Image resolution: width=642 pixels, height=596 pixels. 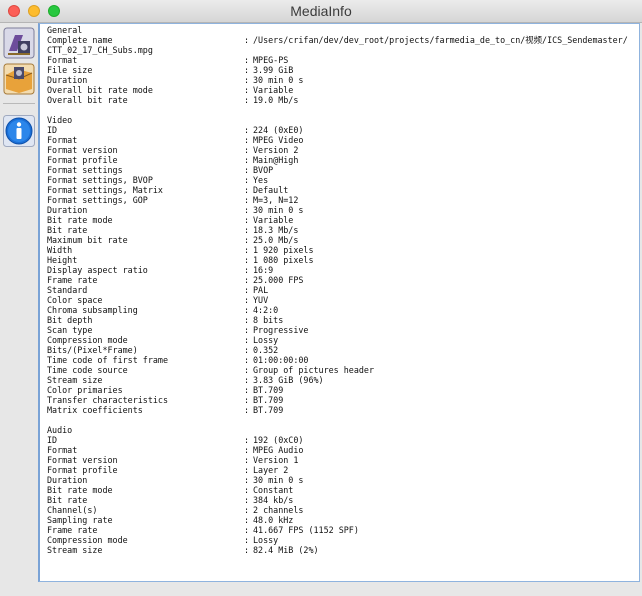 What do you see at coordinates (165, 400) in the screenshot?
I see `report-row: Transfer characteristics: BT.709` at bounding box center [165, 400].